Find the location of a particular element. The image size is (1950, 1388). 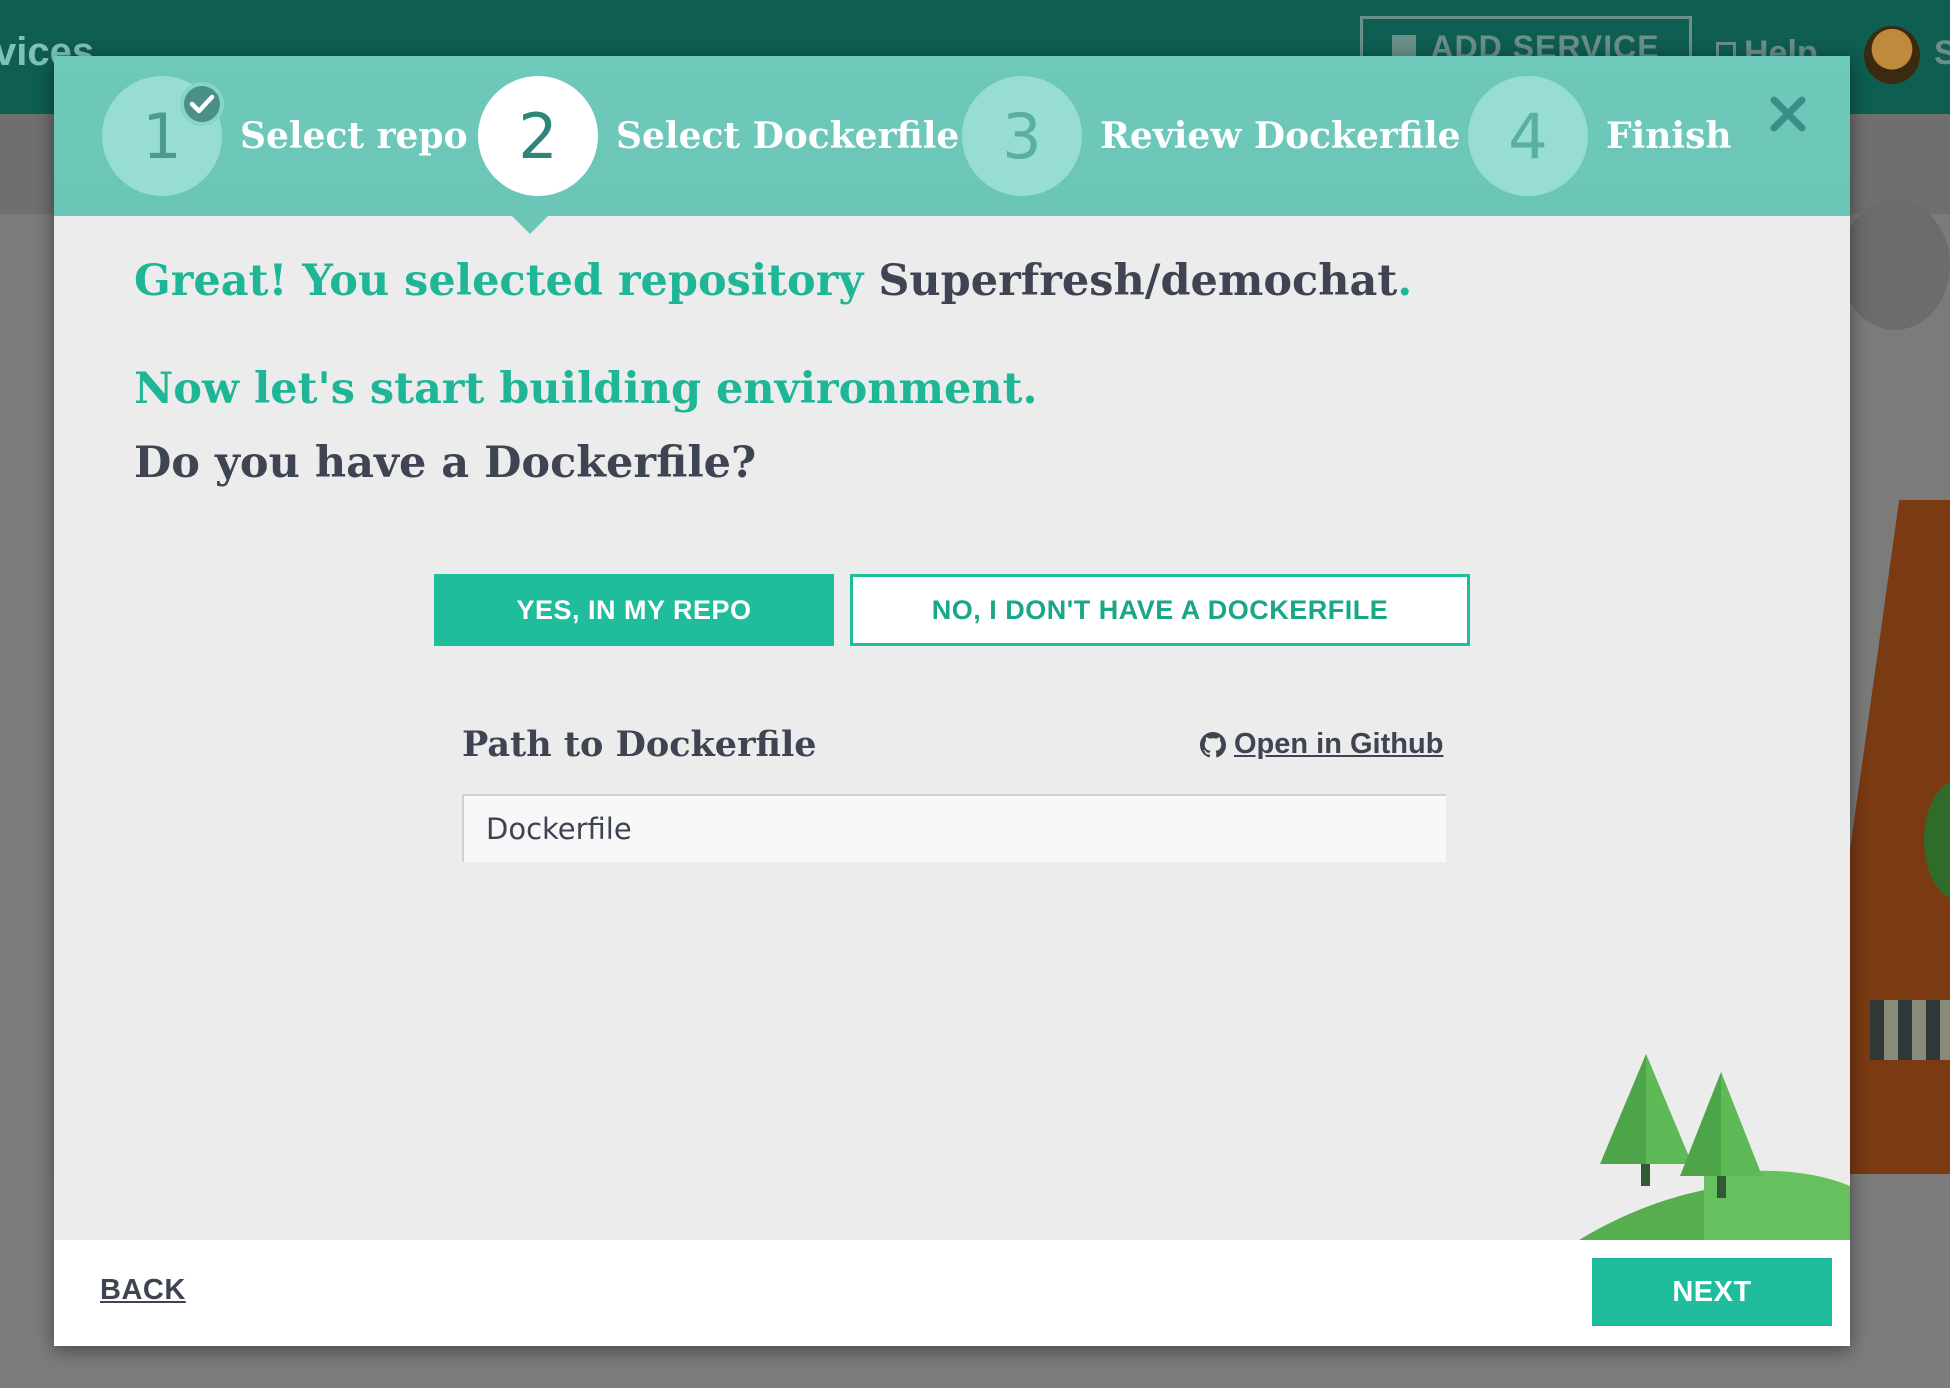

dockerfile-path-input is located at coordinates (954, 828).